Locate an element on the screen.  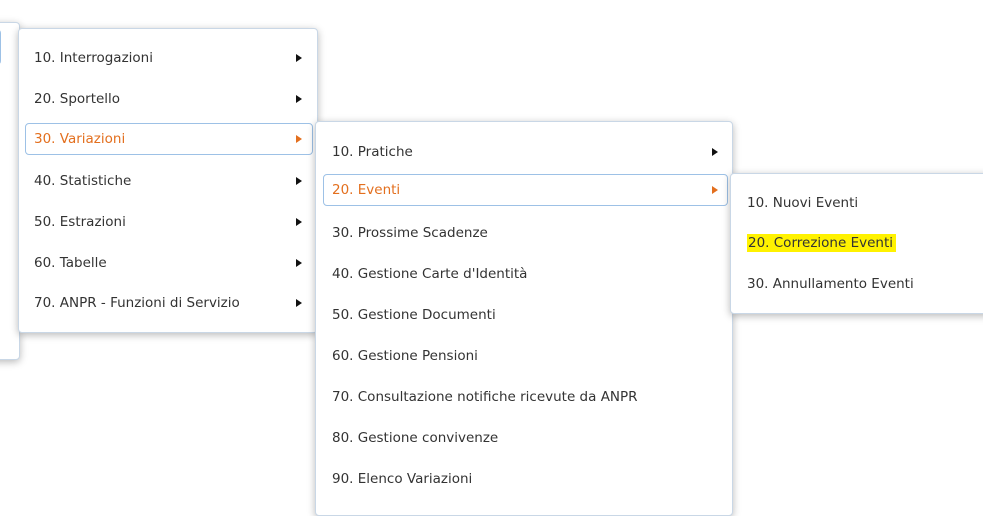
menu-item-estrazioni: 50. Estrazioni is located at coordinates (169, 222).